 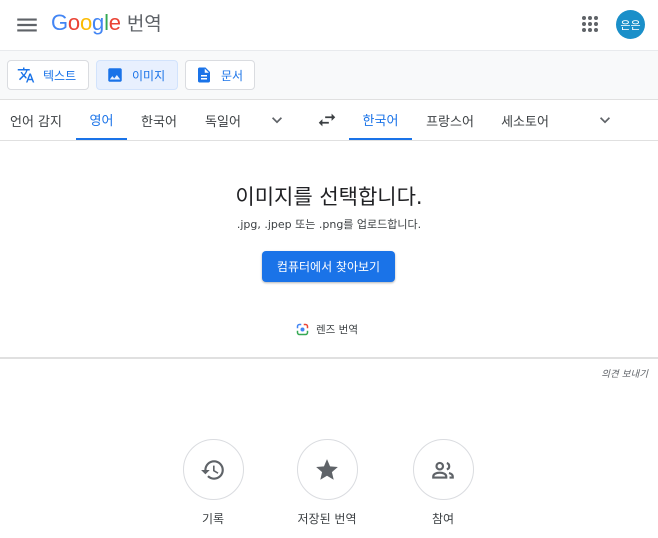 I want to click on star-icon, so click(x=327, y=469).